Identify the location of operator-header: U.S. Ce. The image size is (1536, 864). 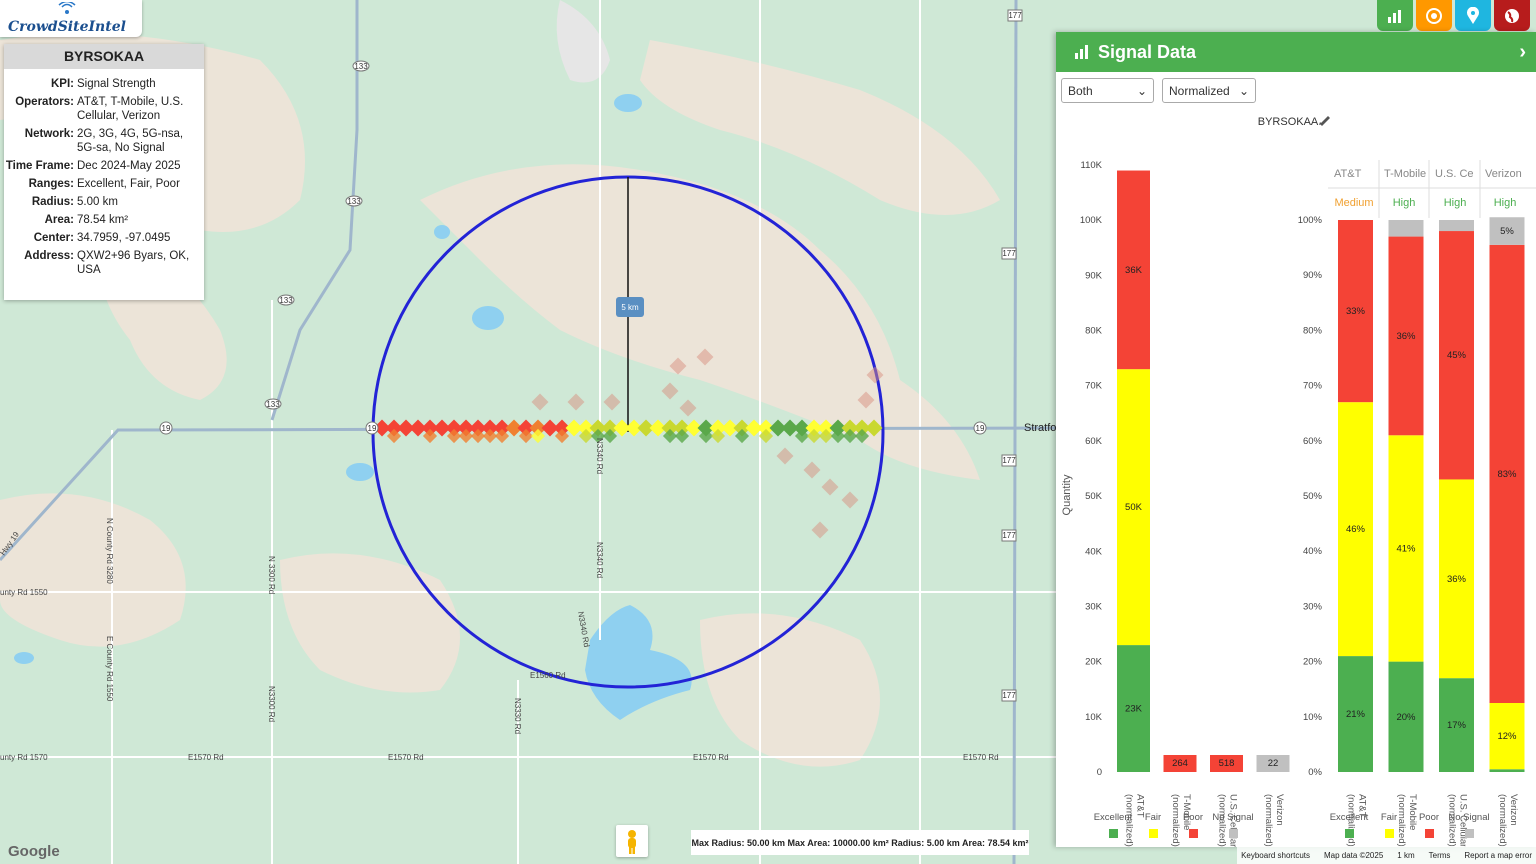
(1454, 174).